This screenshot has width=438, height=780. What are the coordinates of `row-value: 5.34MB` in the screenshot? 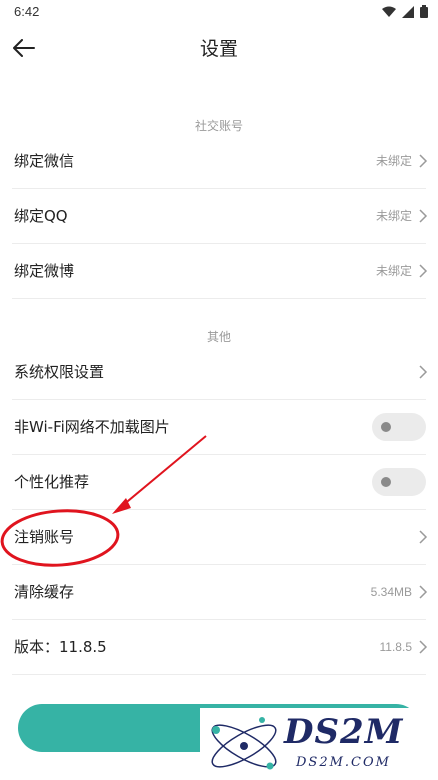 It's located at (391, 591).